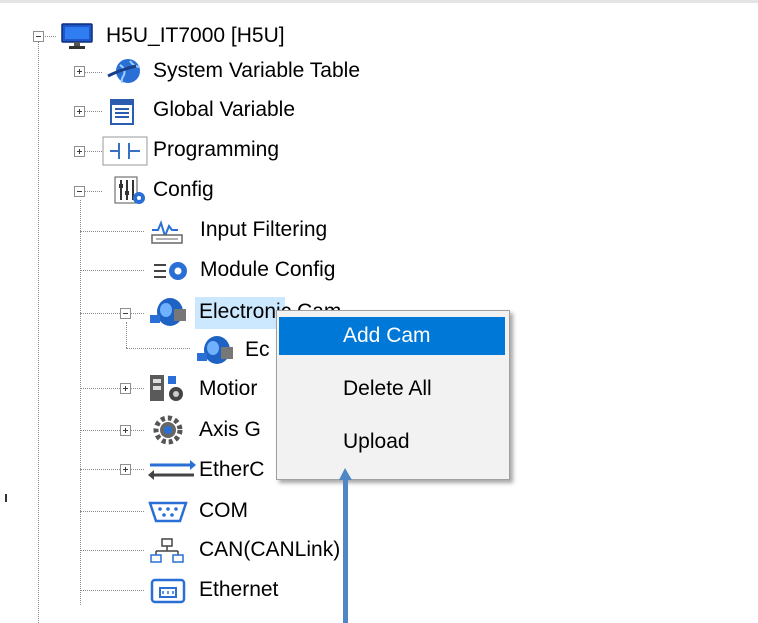  I want to click on module-gear-icon, so click(170, 272).